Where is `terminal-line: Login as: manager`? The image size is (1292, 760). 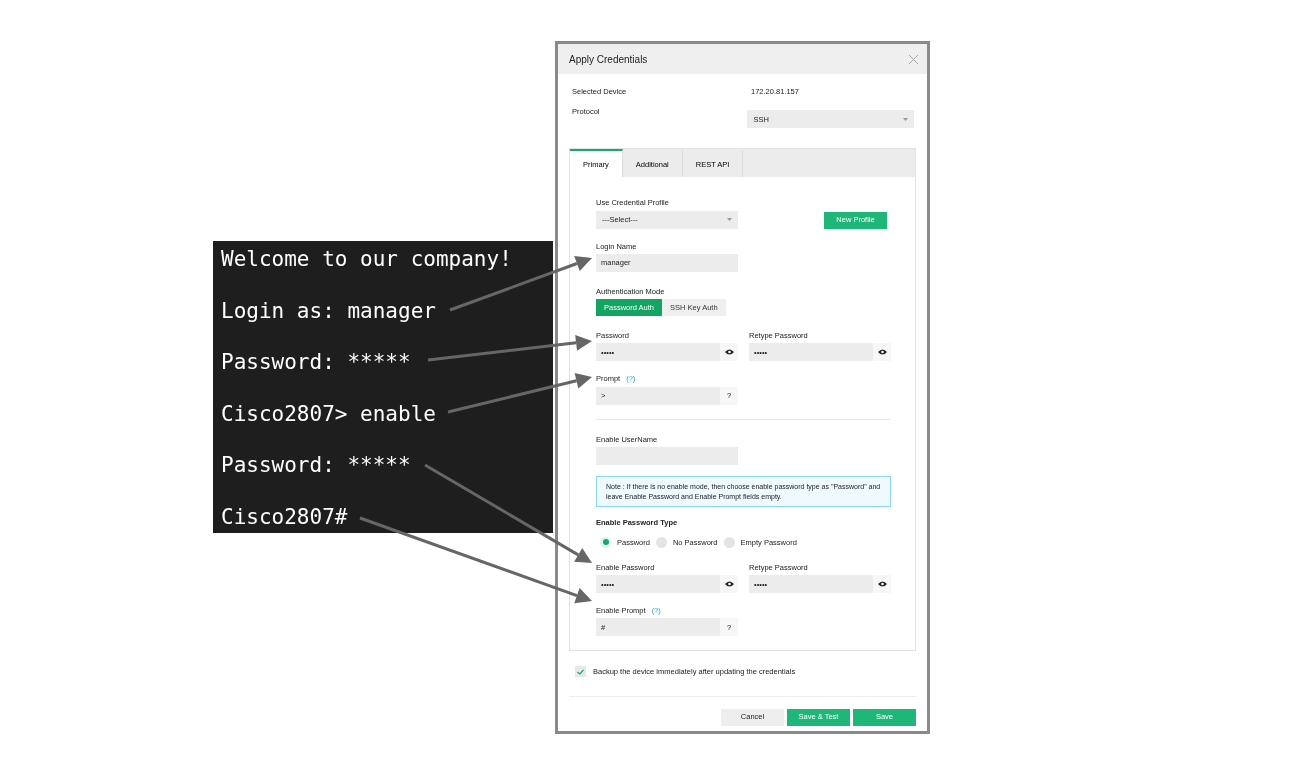 terminal-line: Login as: manager is located at coordinates (328, 310).